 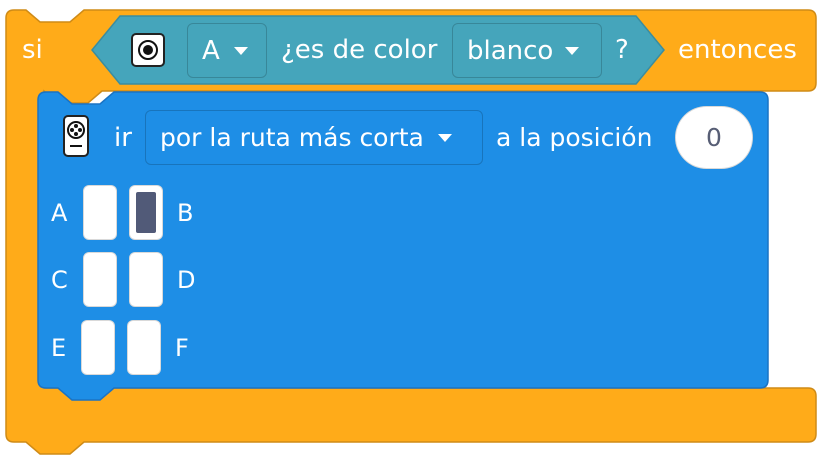 I want to click on color-dropdown-value: blanco, so click(x=510, y=50).